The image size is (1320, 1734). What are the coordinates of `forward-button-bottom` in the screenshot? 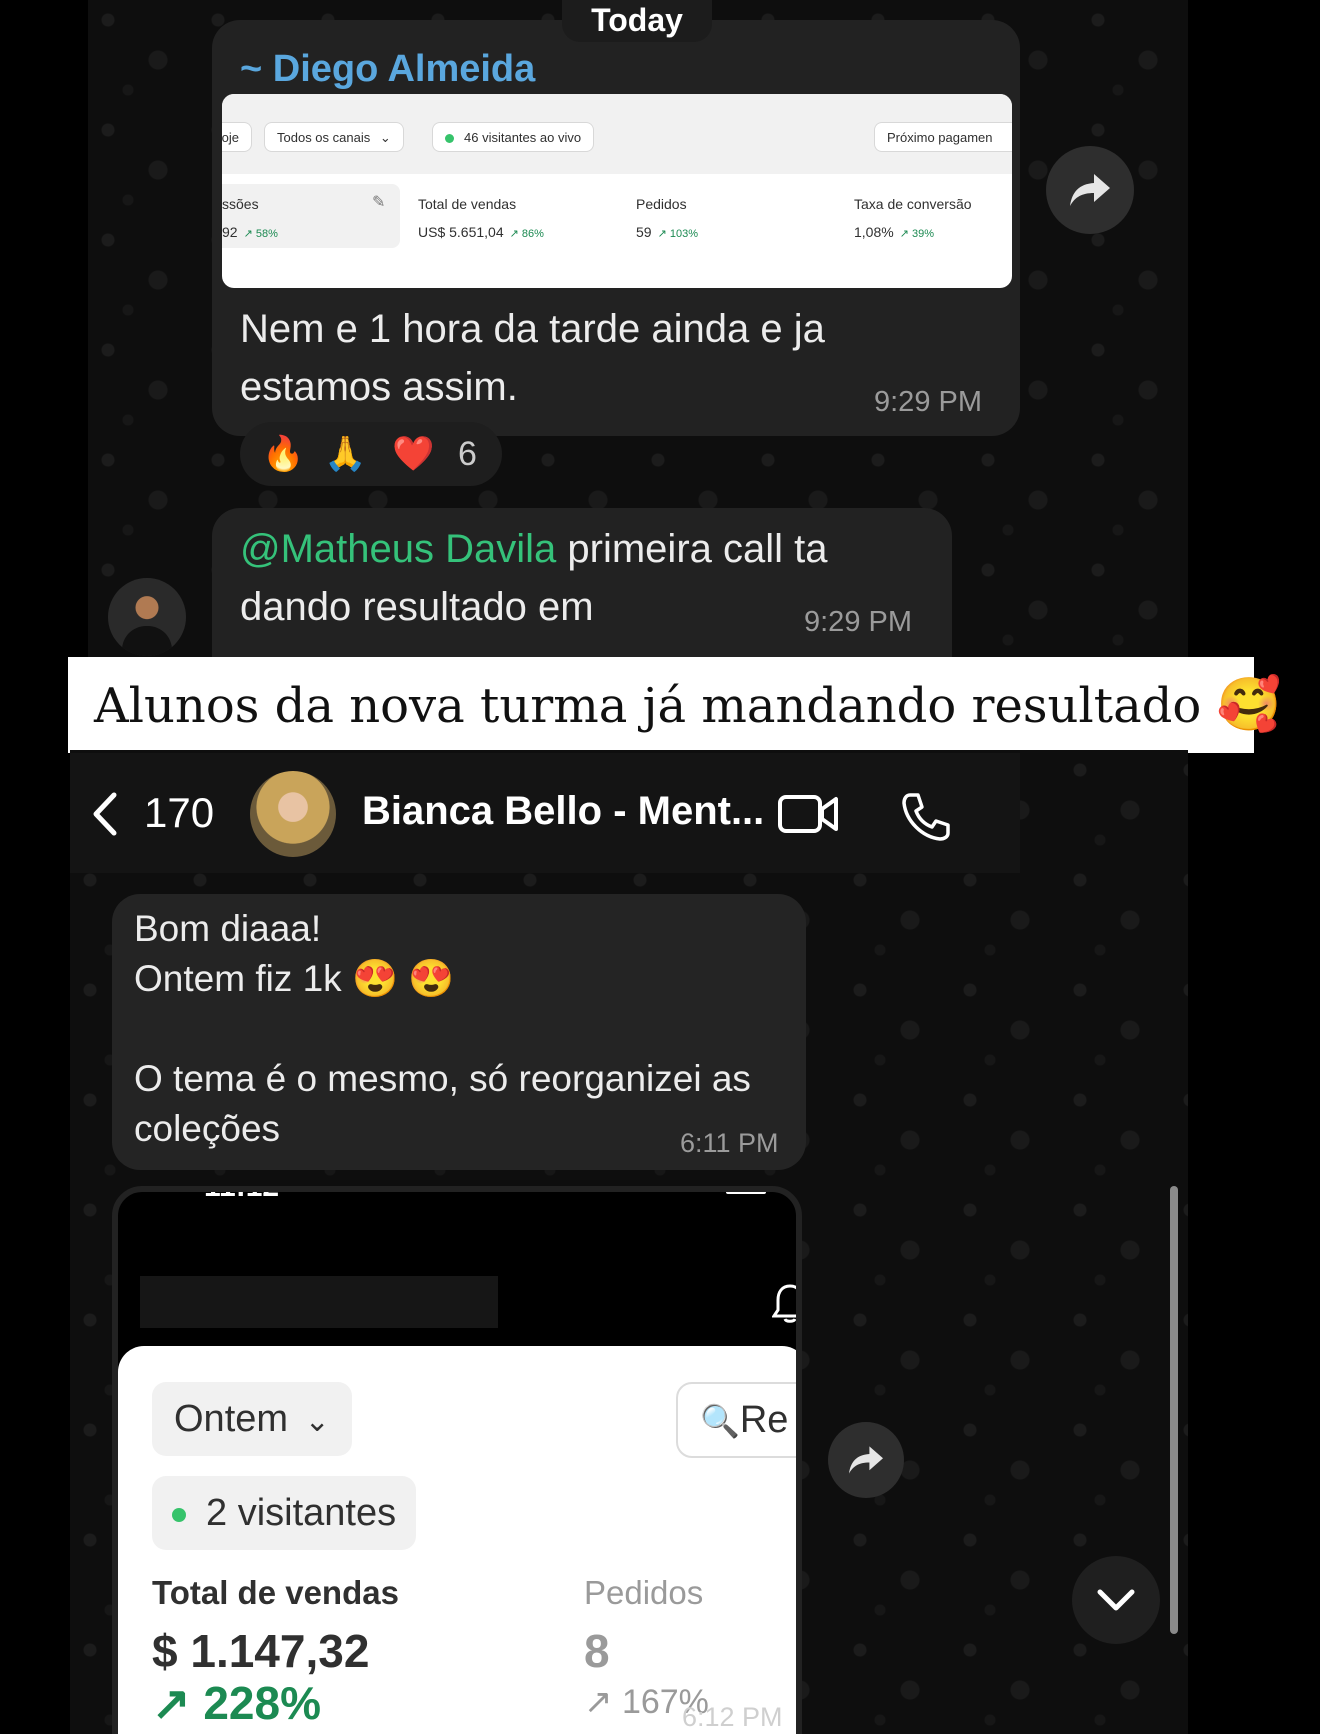 It's located at (866, 1460).